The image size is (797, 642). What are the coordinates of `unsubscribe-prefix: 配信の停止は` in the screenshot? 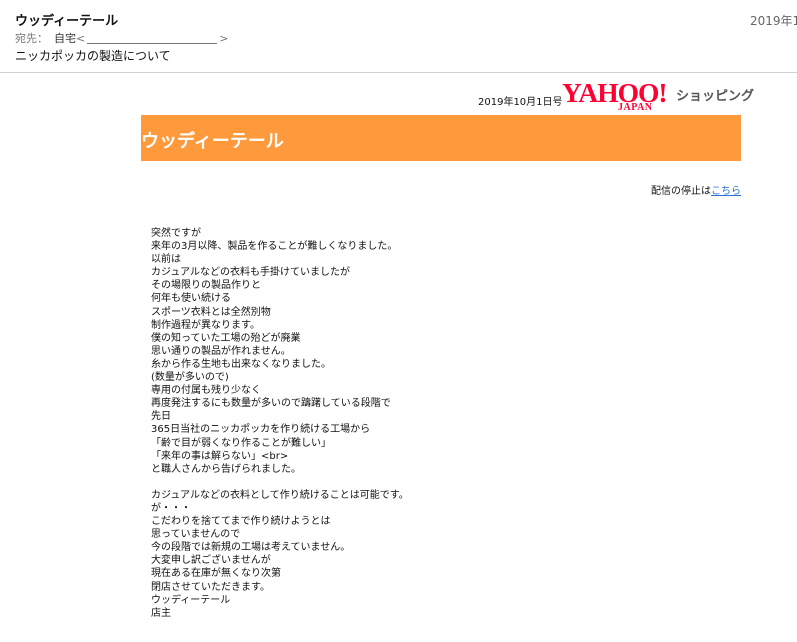 It's located at (681, 191).